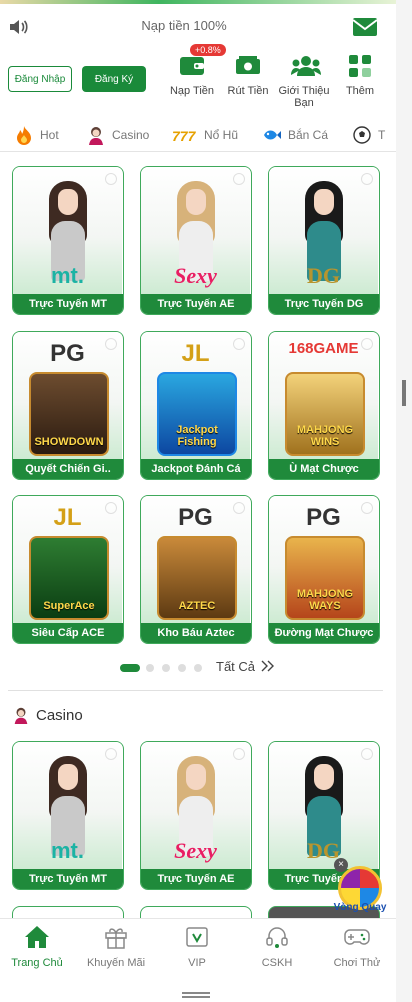 The image size is (412, 1002). What do you see at coordinates (325, 578) in the screenshot?
I see `game-thumbnail: MAHJONG WAYS` at bounding box center [325, 578].